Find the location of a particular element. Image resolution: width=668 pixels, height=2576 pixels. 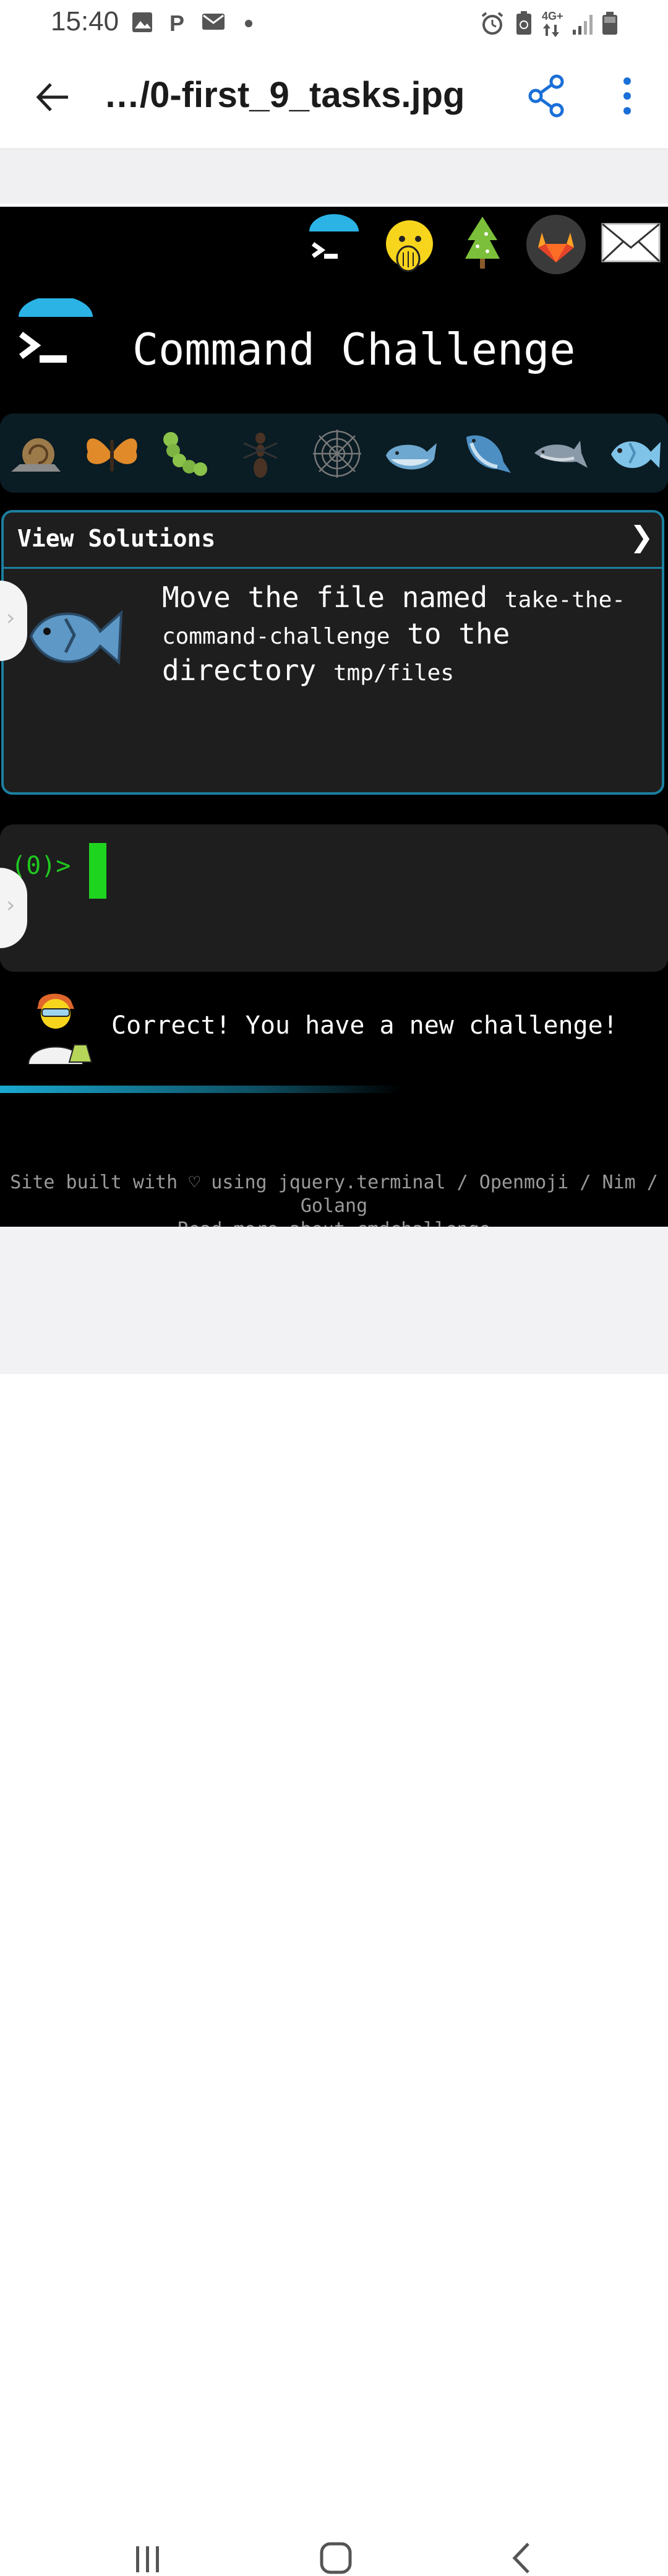

svg-text: P is located at coordinates (176, 23).